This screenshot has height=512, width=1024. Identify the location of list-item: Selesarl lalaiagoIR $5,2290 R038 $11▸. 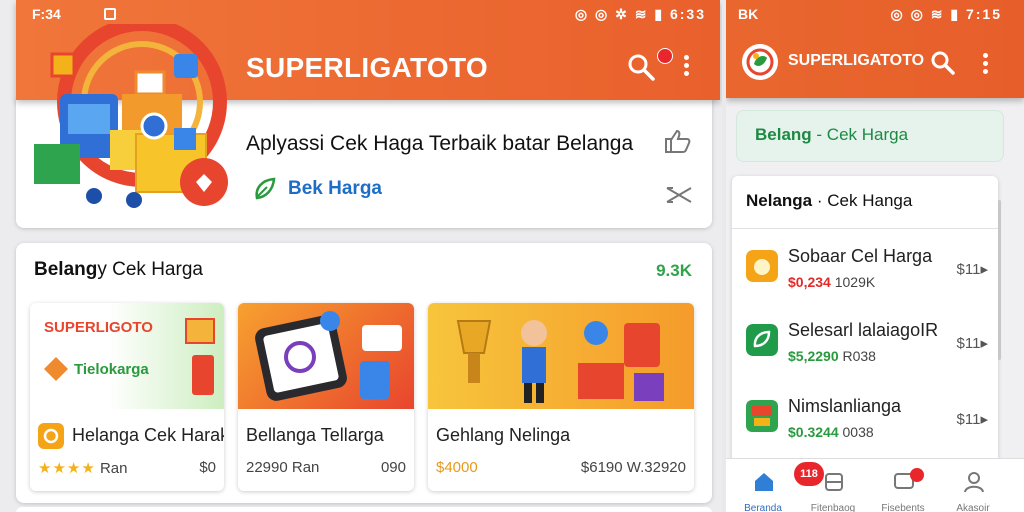
(865, 347).